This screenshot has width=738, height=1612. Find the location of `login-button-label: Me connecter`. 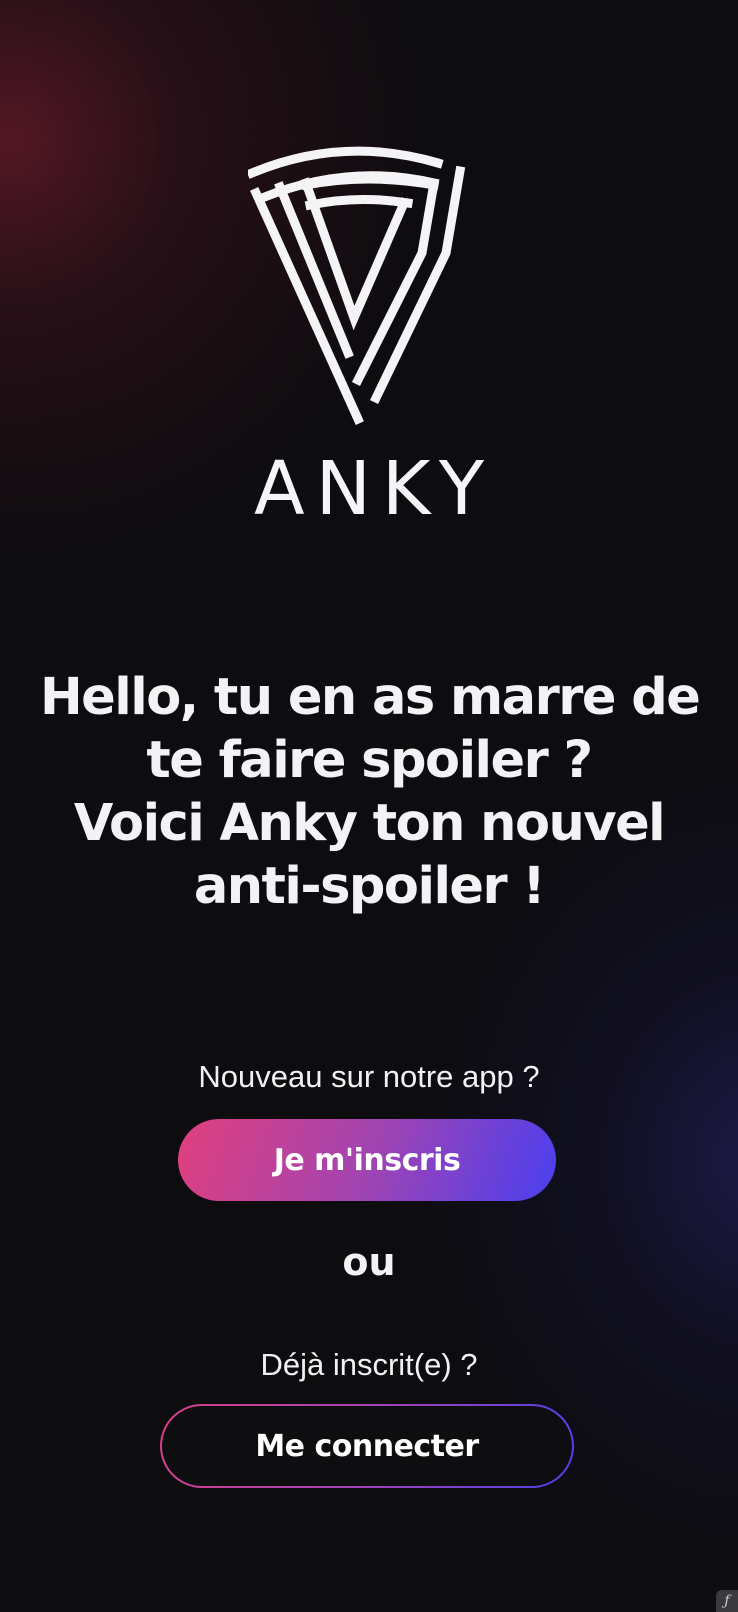

login-button-label: Me connecter is located at coordinates (367, 1446).